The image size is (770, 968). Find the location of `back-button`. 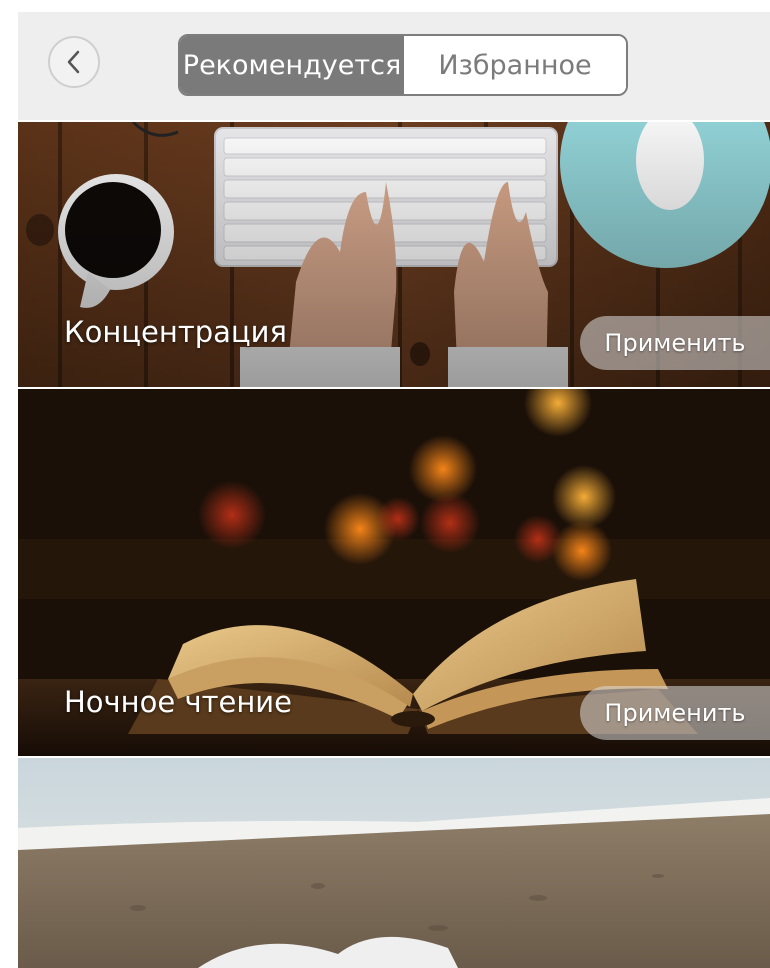

back-button is located at coordinates (74, 62).